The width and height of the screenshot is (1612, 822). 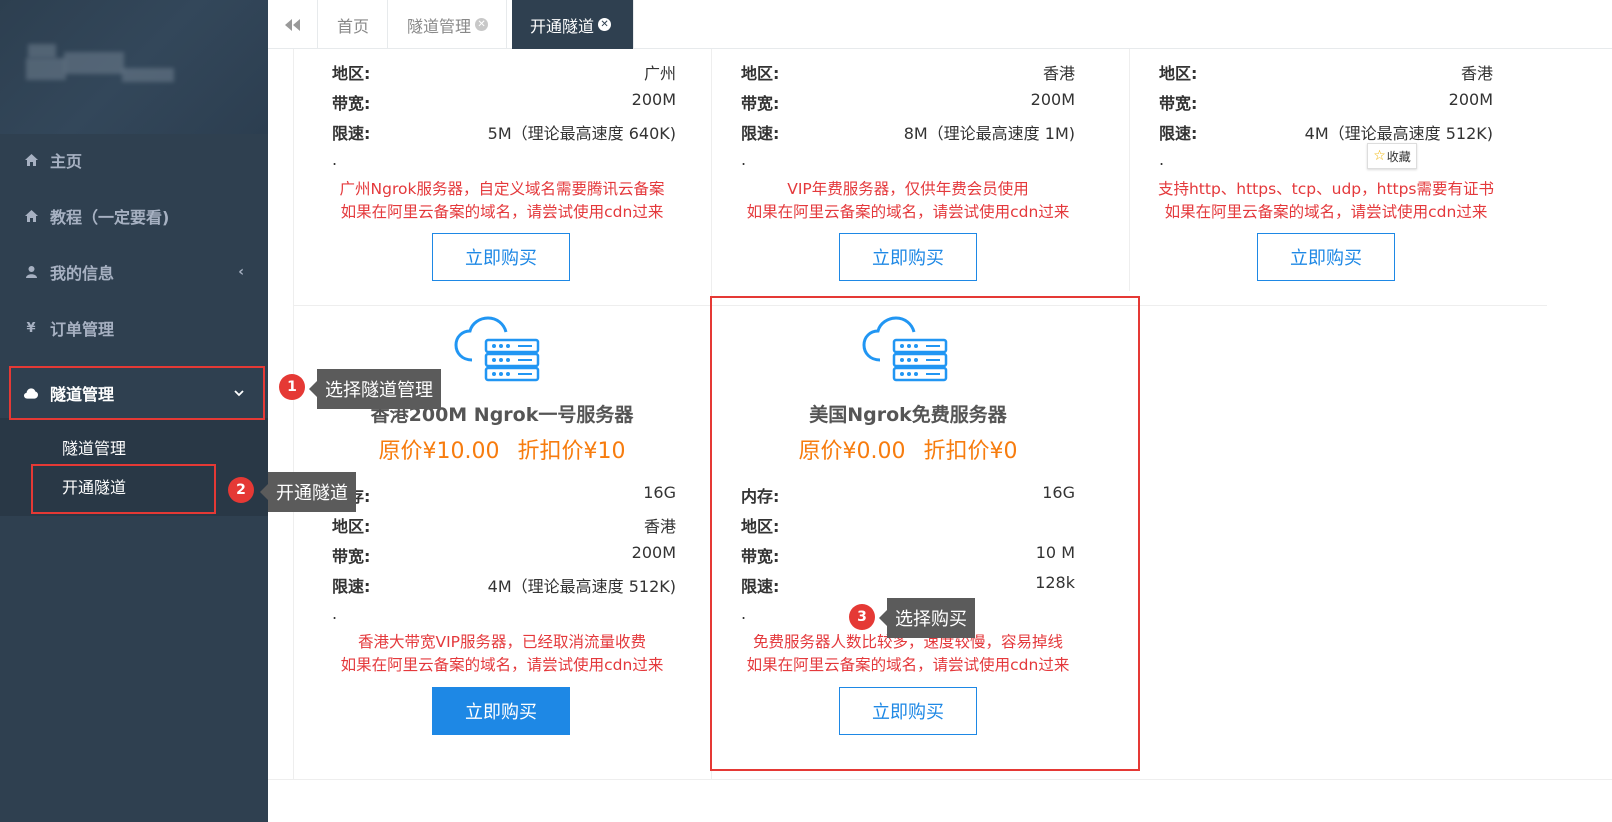 I want to click on sidebar-item-label: 教程（一定要看), so click(x=110, y=217).